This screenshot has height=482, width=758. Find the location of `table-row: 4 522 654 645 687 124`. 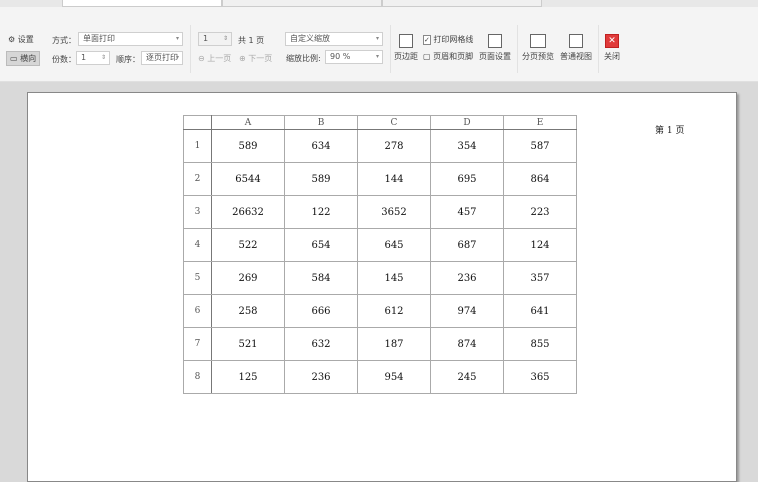

table-row: 4 522 654 645 687 124 is located at coordinates (380, 245).